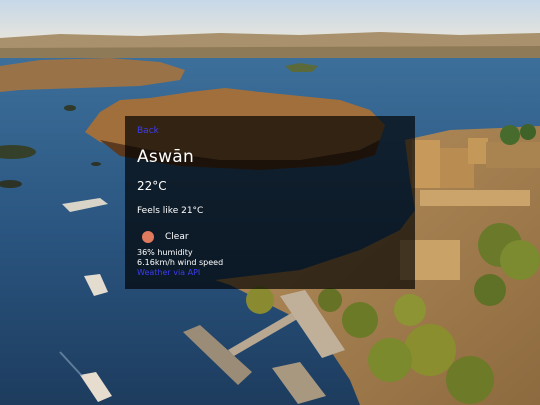  I want to click on condition-row: Clear, so click(165, 237).